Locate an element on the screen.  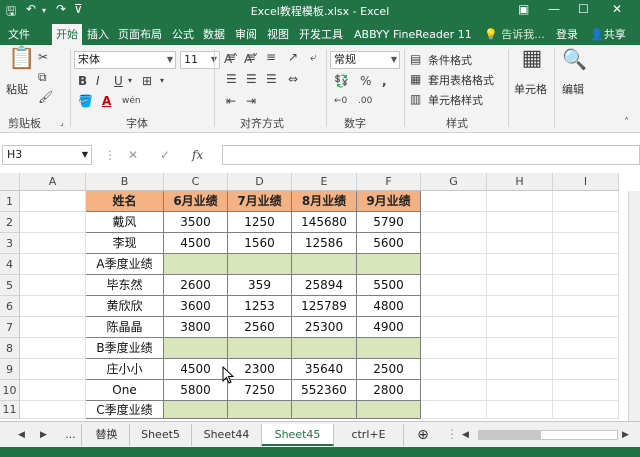
editing-button: 编辑 is located at coordinates (573, 89).